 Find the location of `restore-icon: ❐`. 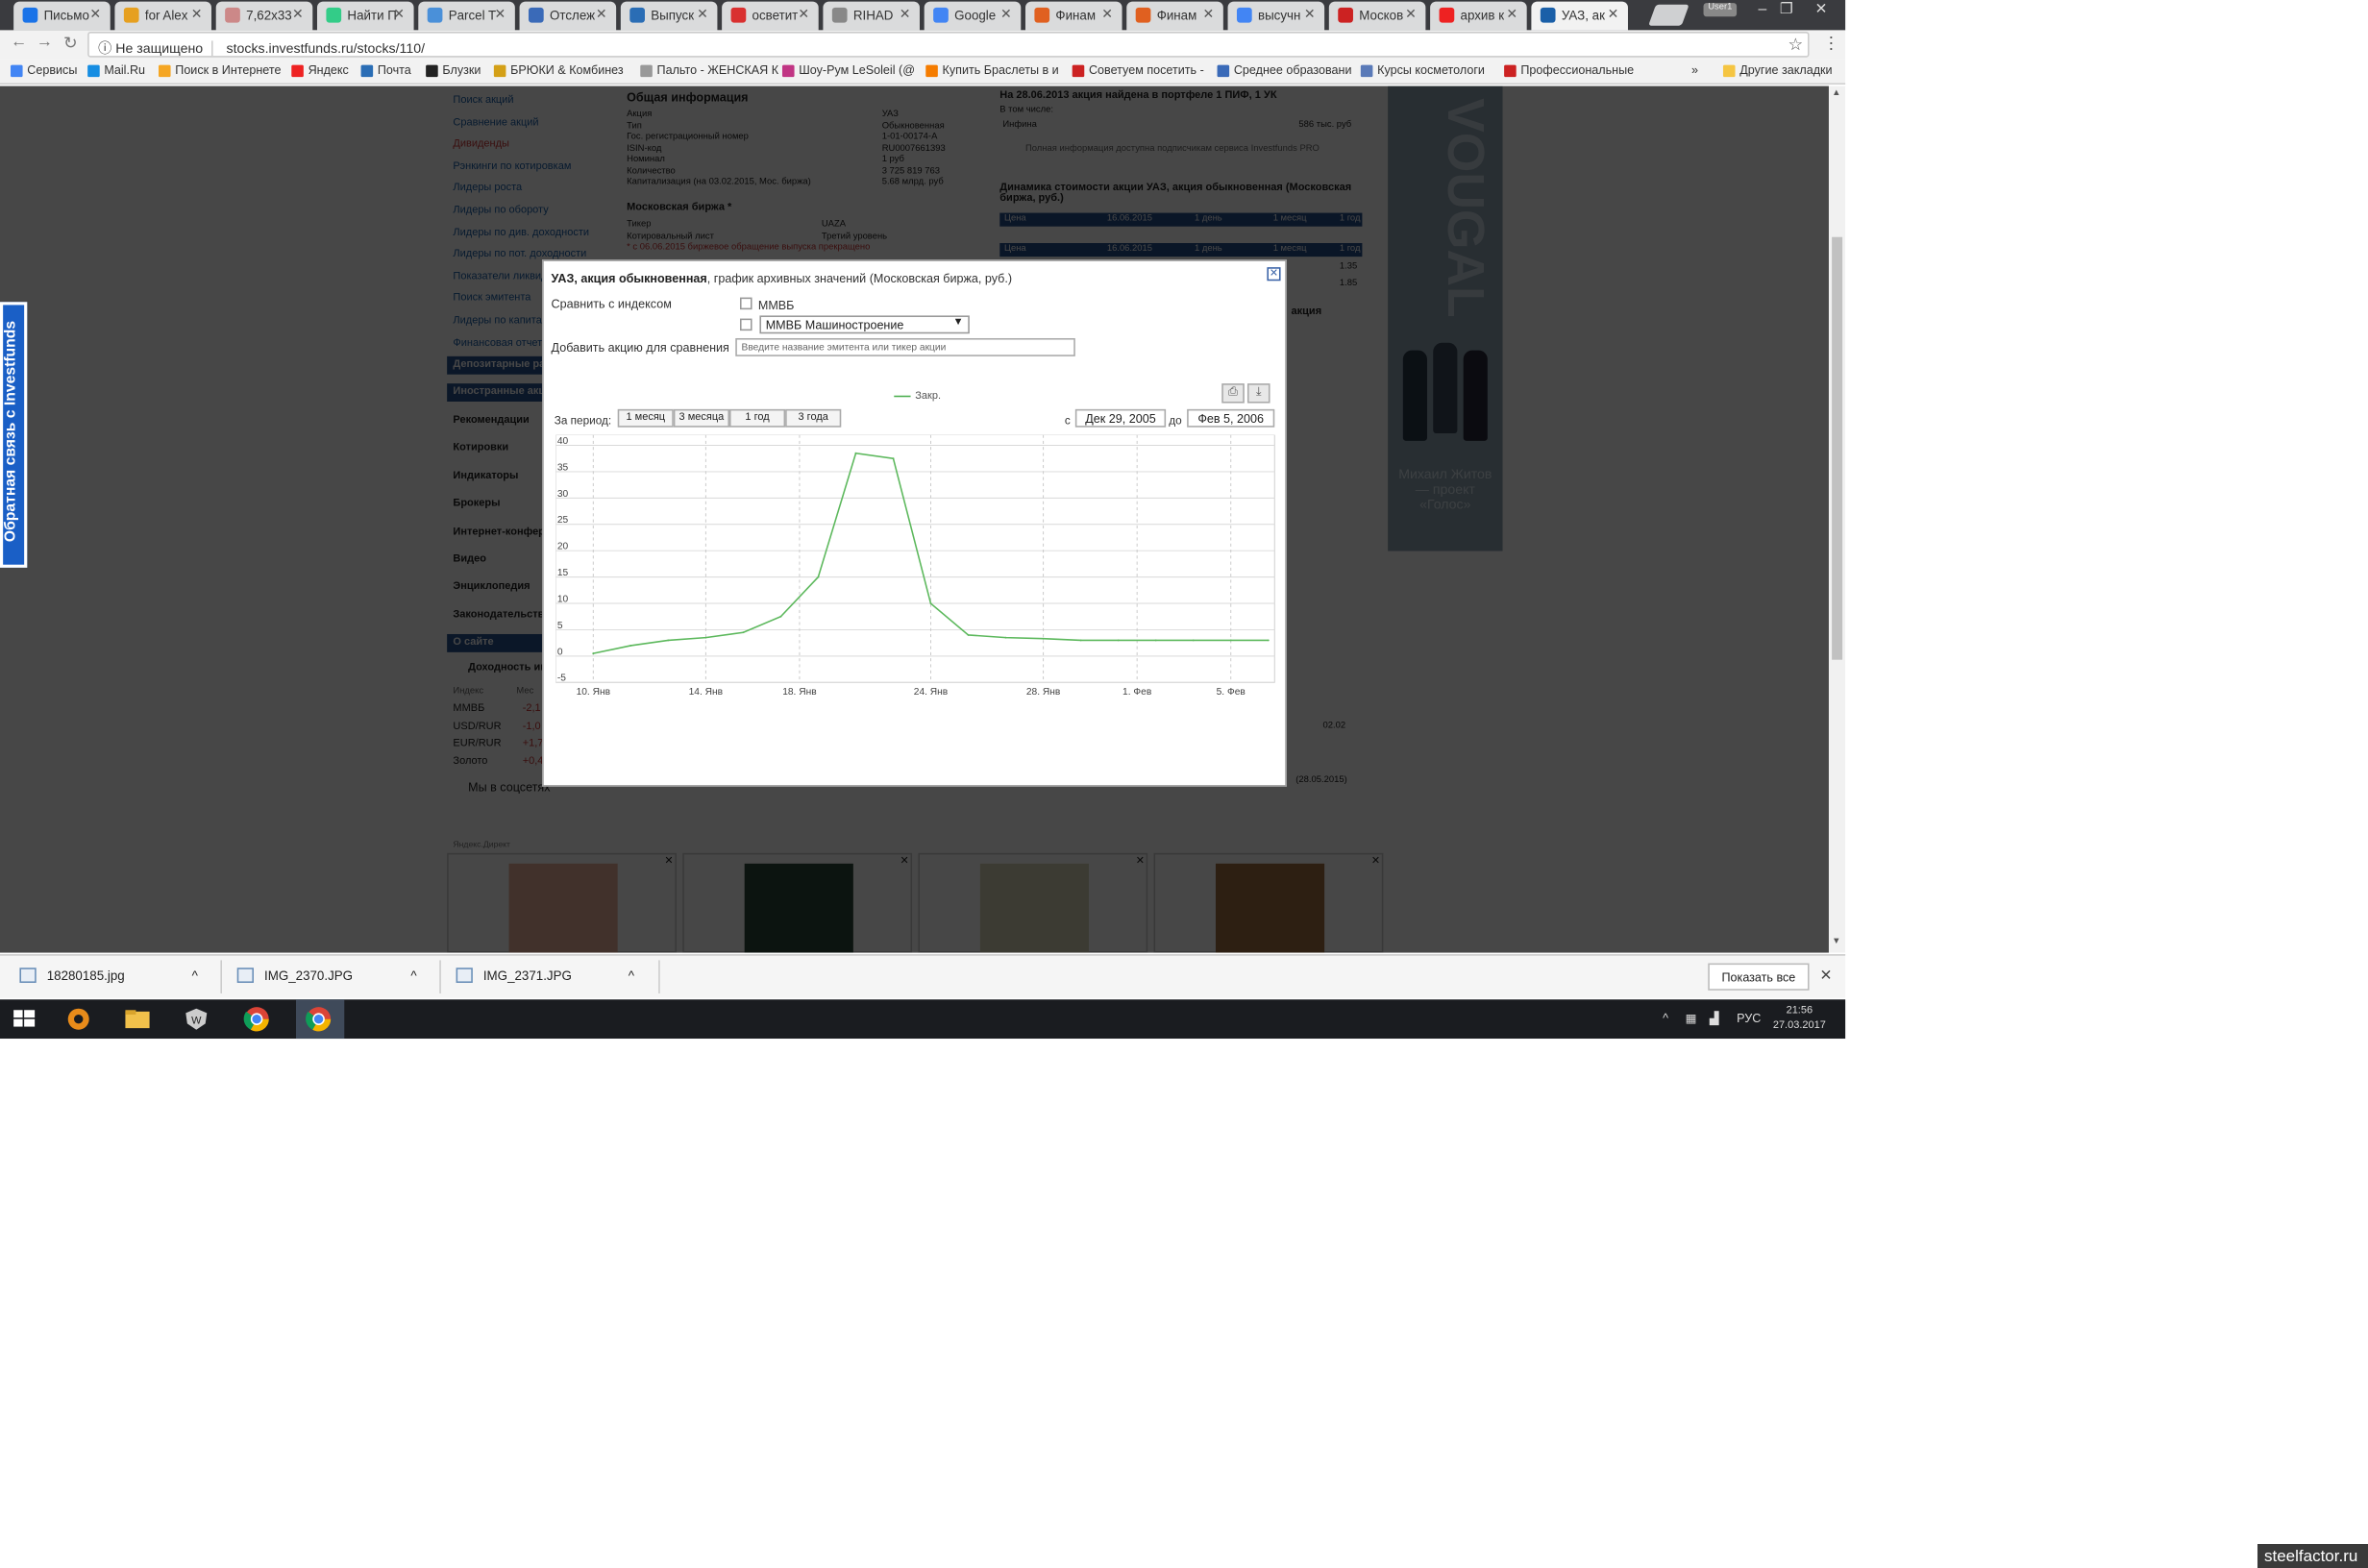

restore-icon: ❐ is located at coordinates (1786, 10).